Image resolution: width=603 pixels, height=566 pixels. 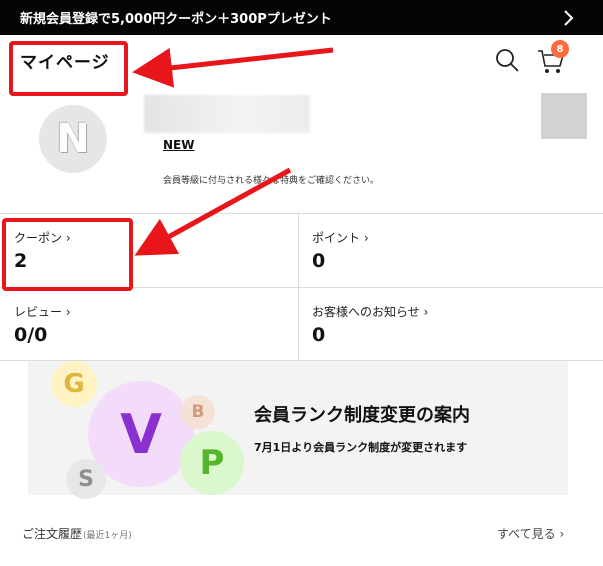 I want to click on stat-reviews: レビュー › 0/0, so click(x=149, y=324).